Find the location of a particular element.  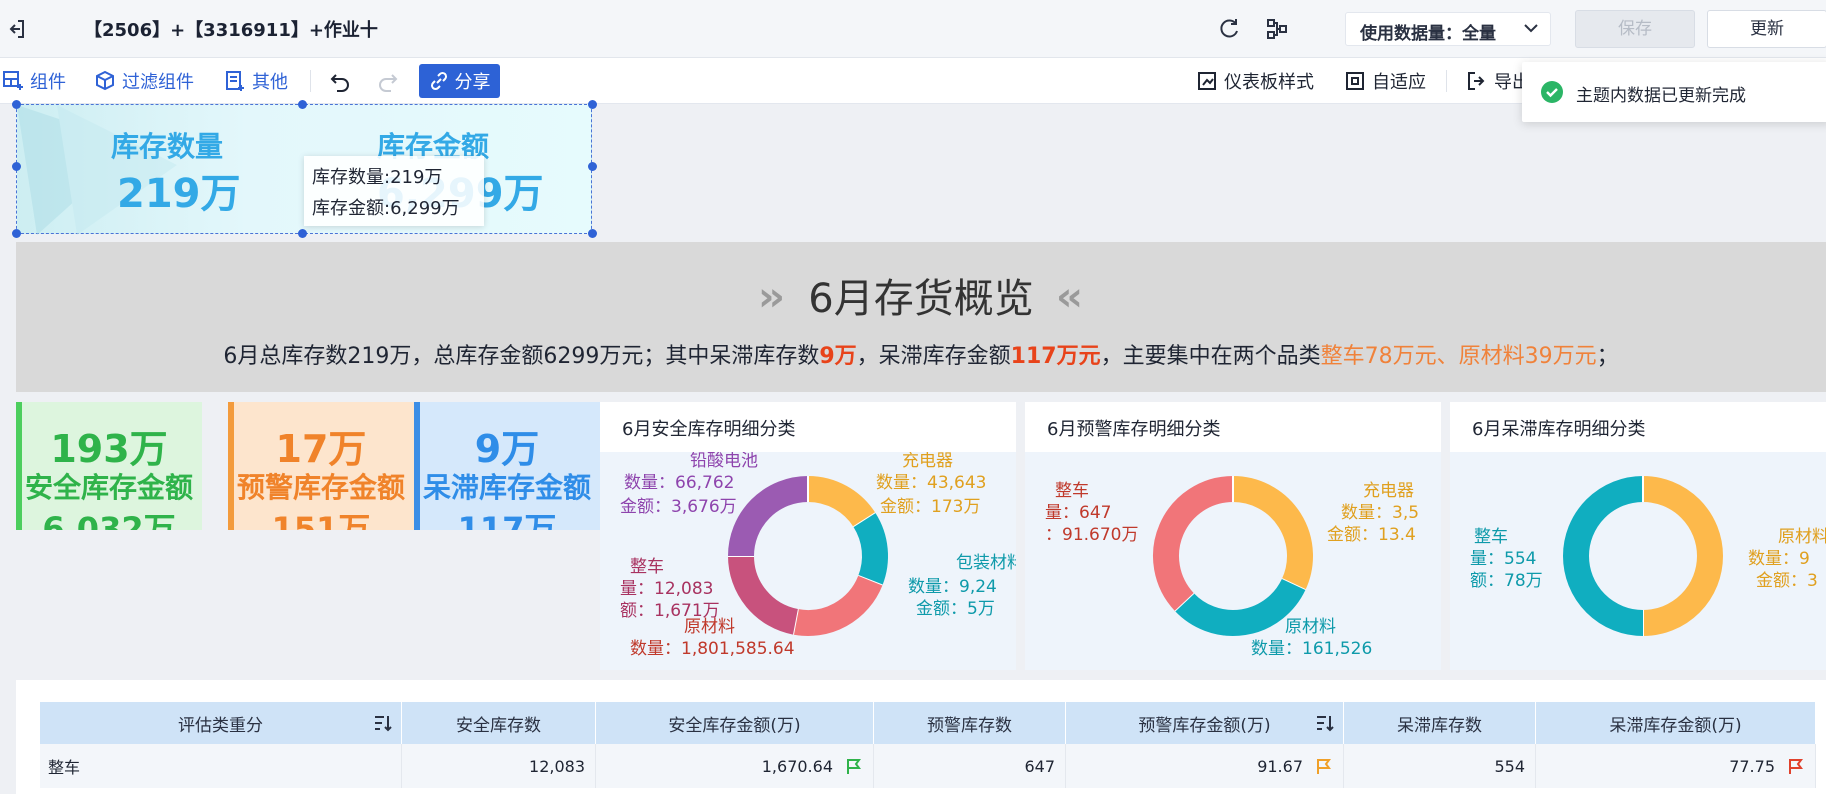

warning-stock-amount: 151万 is located at coordinates (321, 520).